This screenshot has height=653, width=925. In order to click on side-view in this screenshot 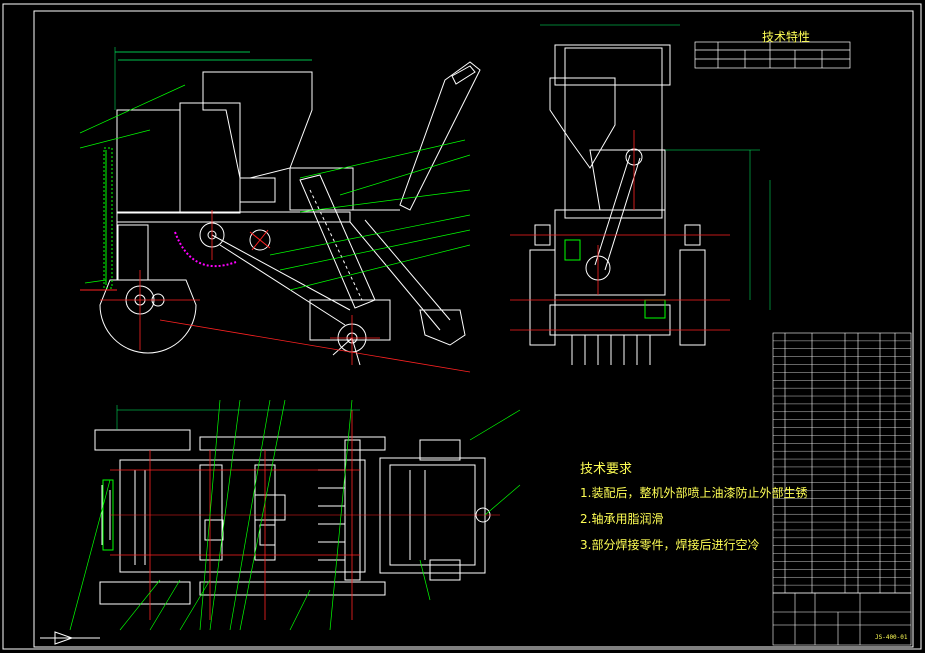, I will do `click(640, 194)`.